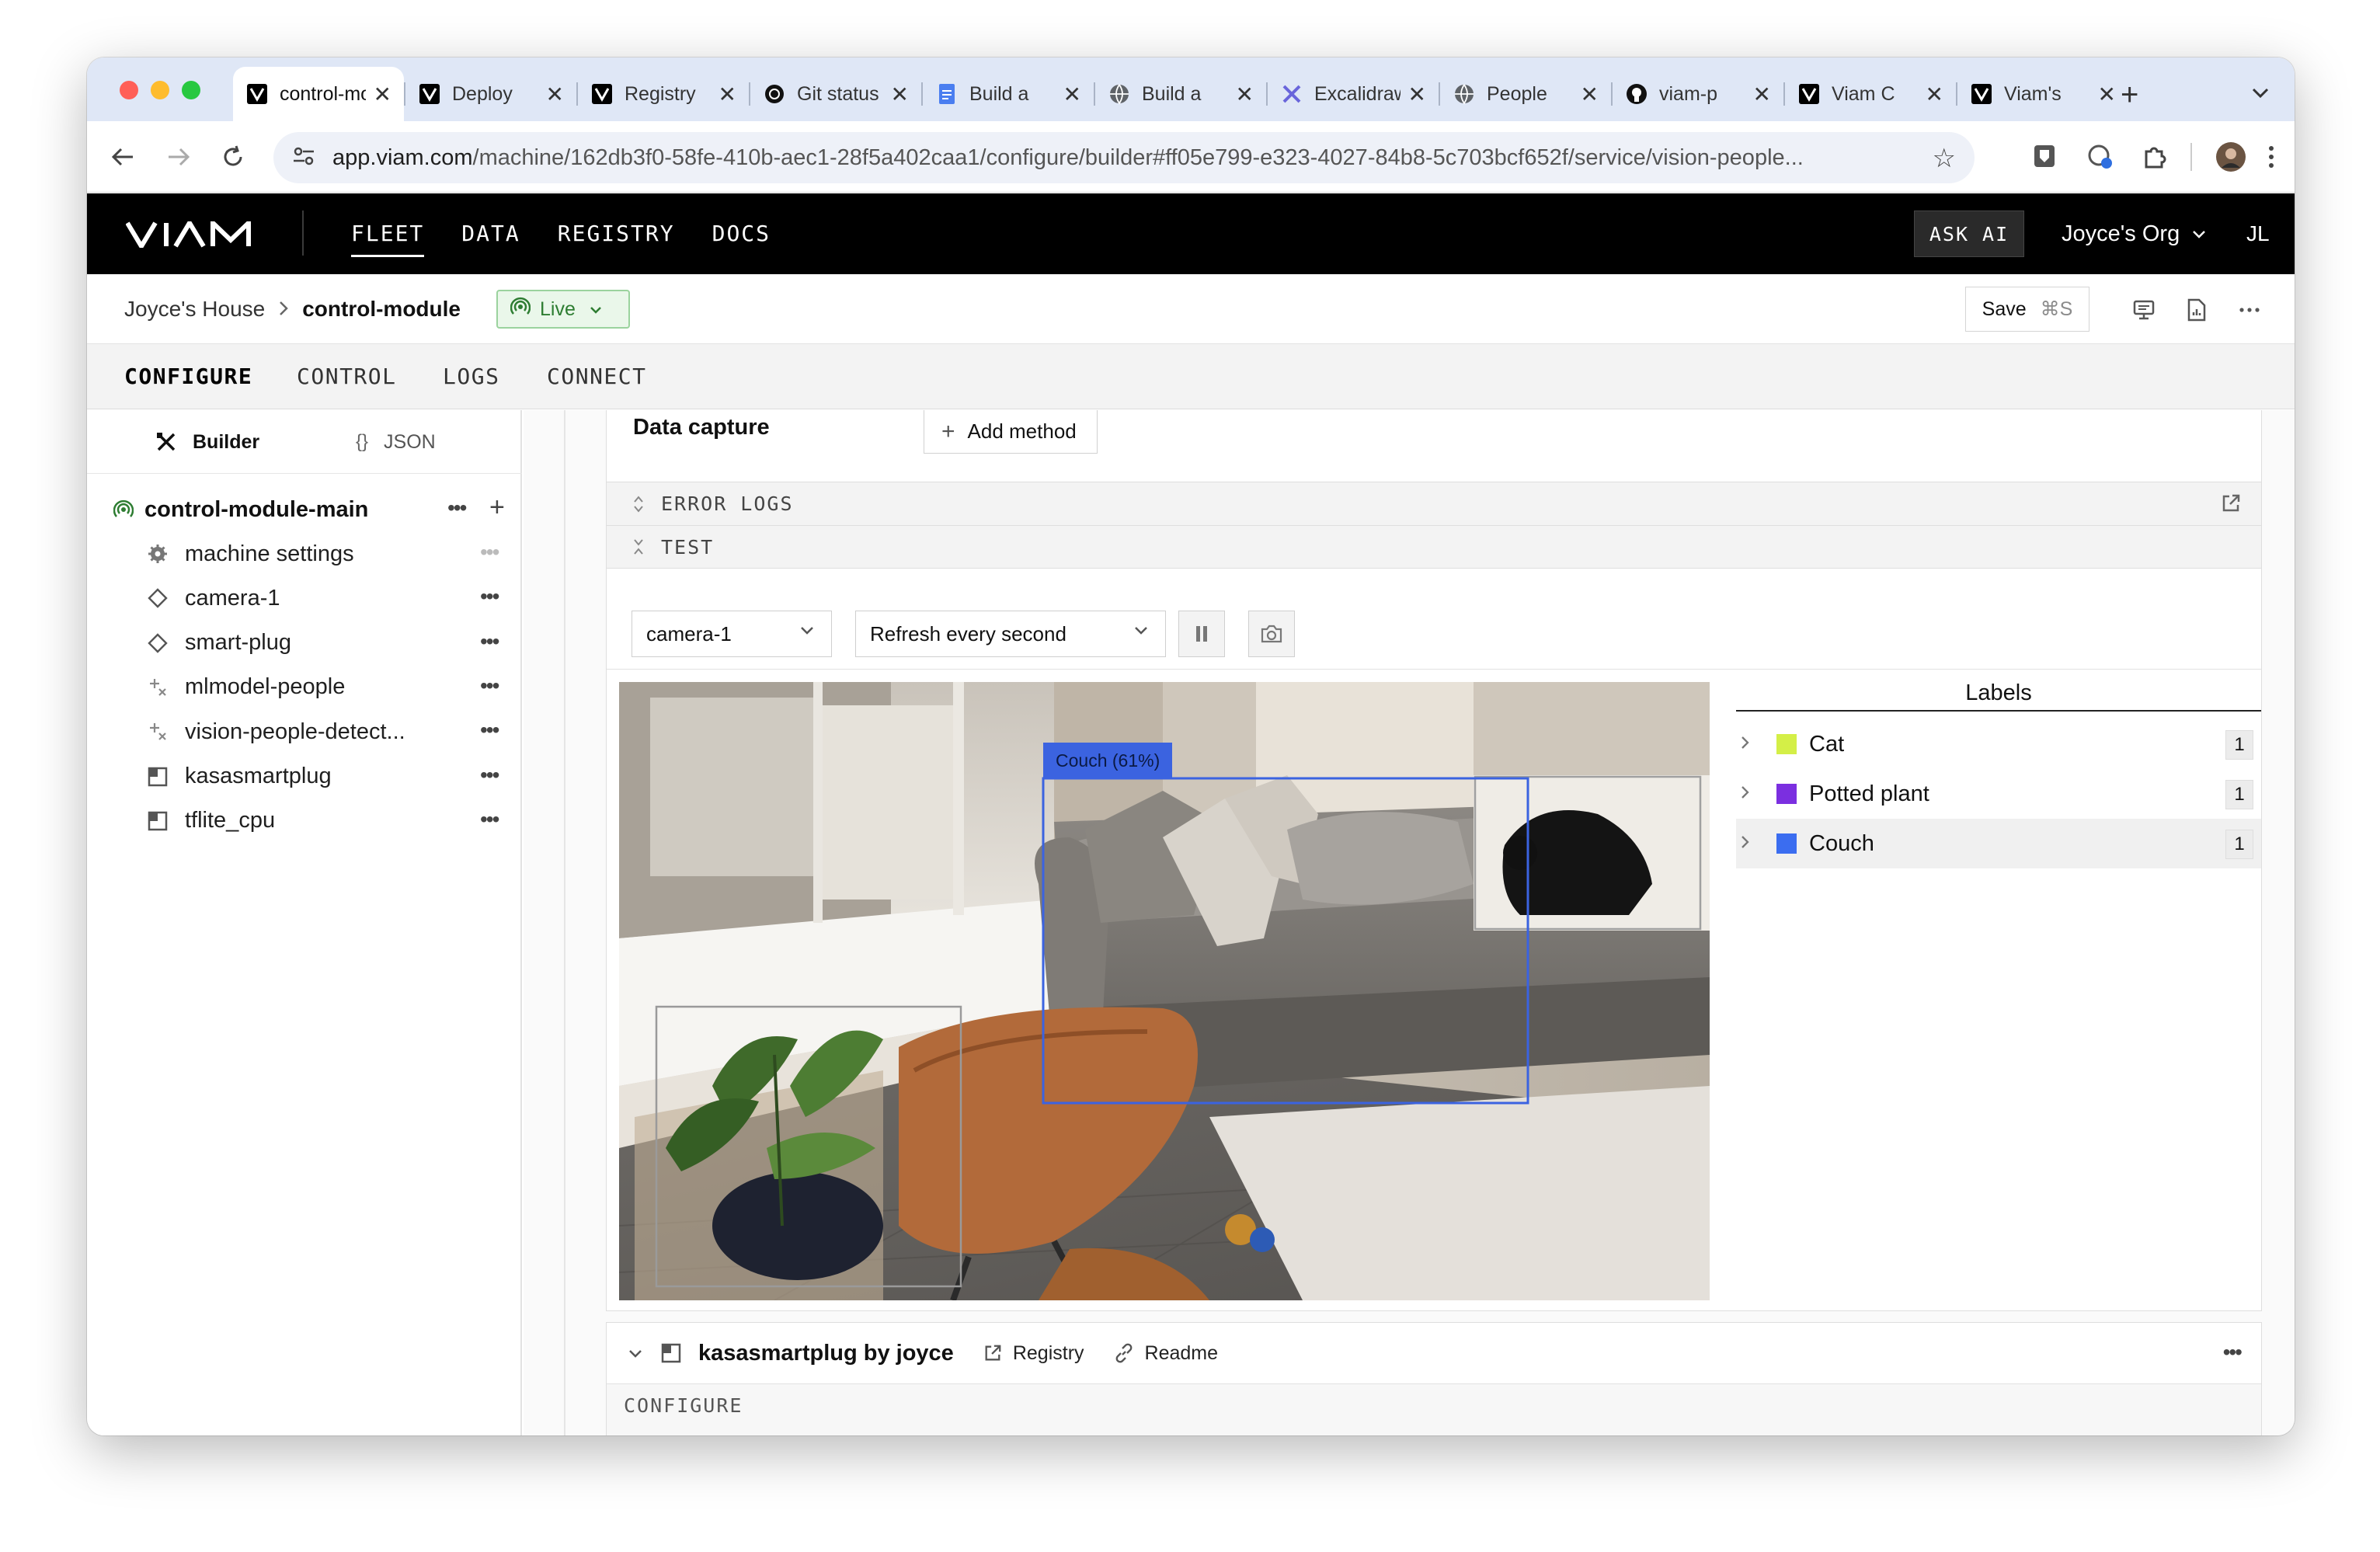 Image resolution: width=2380 pixels, height=1552 pixels. I want to click on browser-tab: Excalidraw ✕, so click(1354, 94).